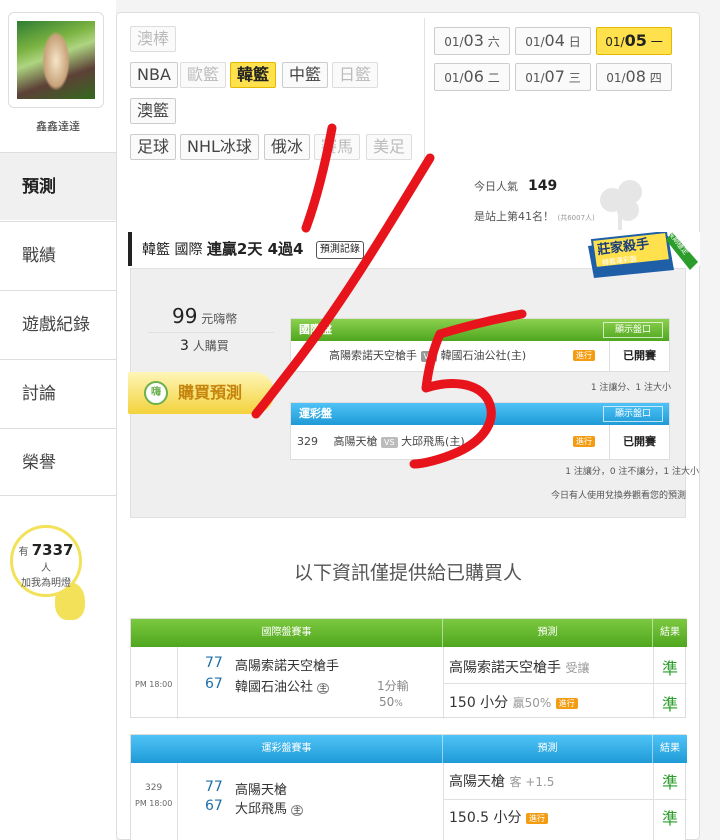  Describe the element at coordinates (498, 817) in the screenshot. I see `prediction-2: 150.5 小分 進行` at that location.